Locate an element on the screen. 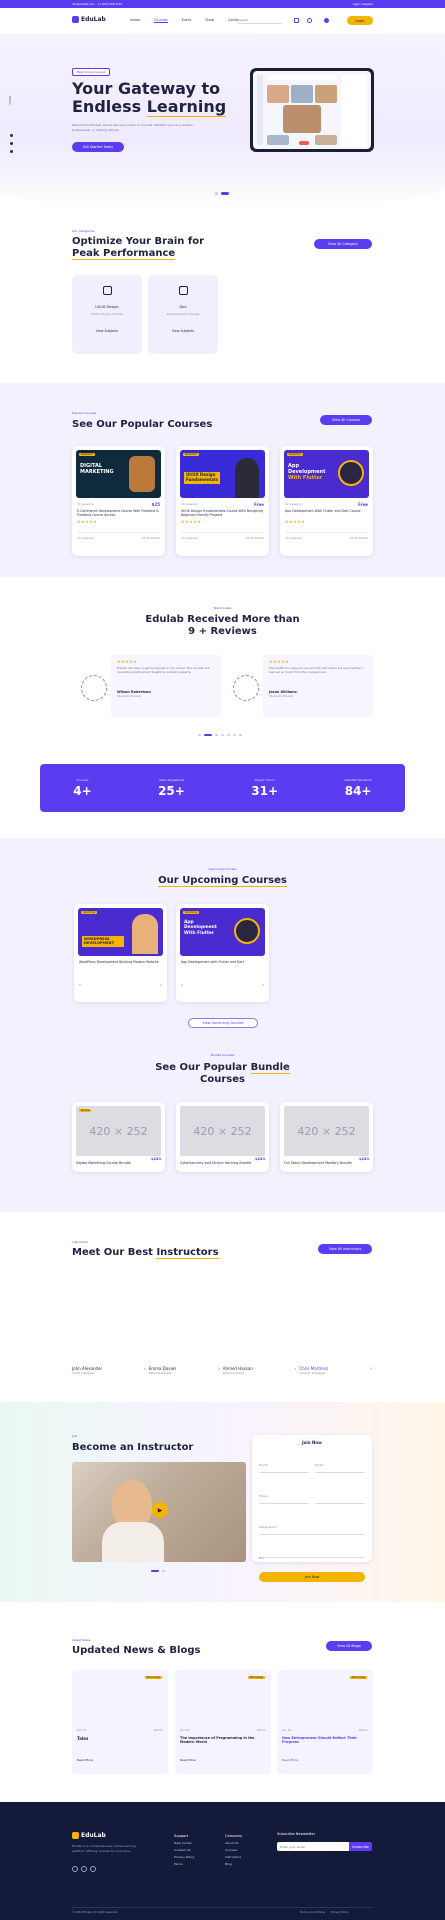 This screenshot has height=1920, width=445. view-all-courses-button: View All Courses is located at coordinates (346, 420).